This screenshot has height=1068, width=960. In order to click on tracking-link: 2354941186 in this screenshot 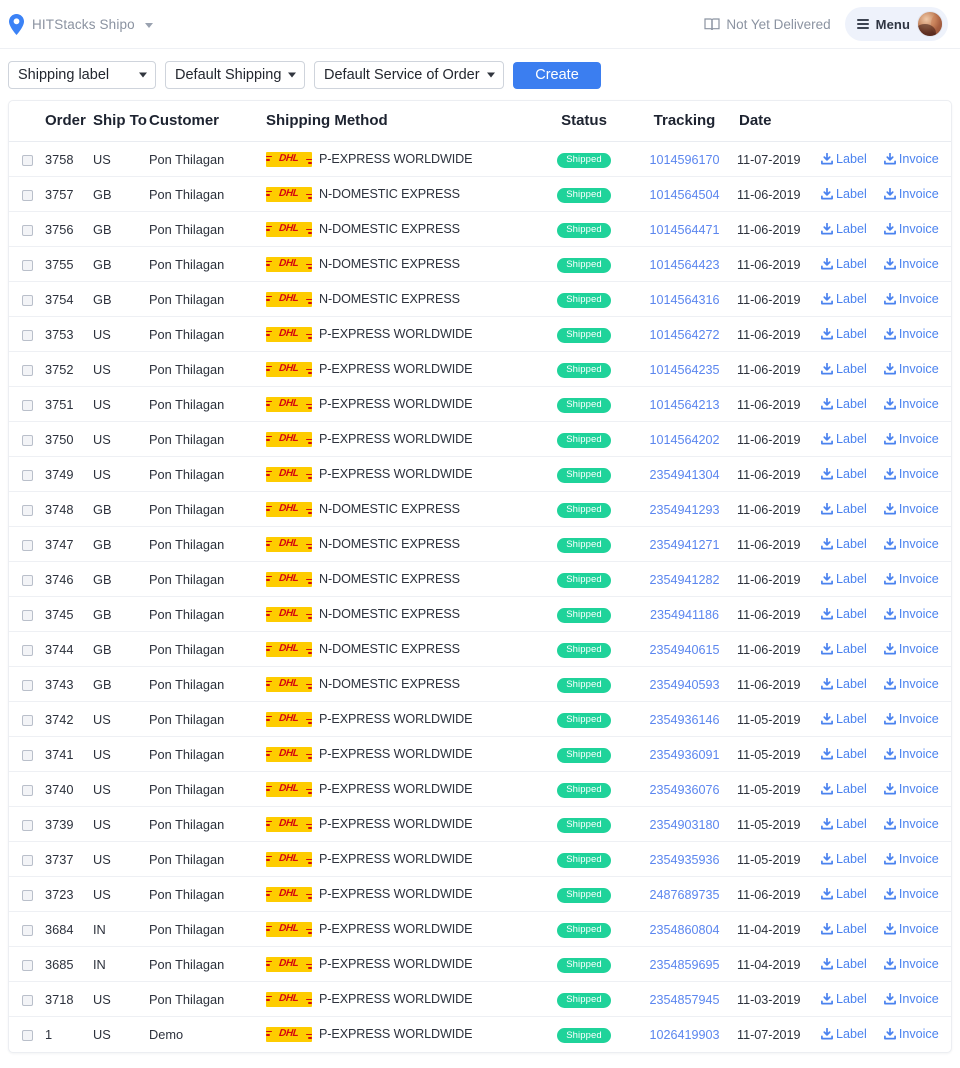, I will do `click(684, 615)`.